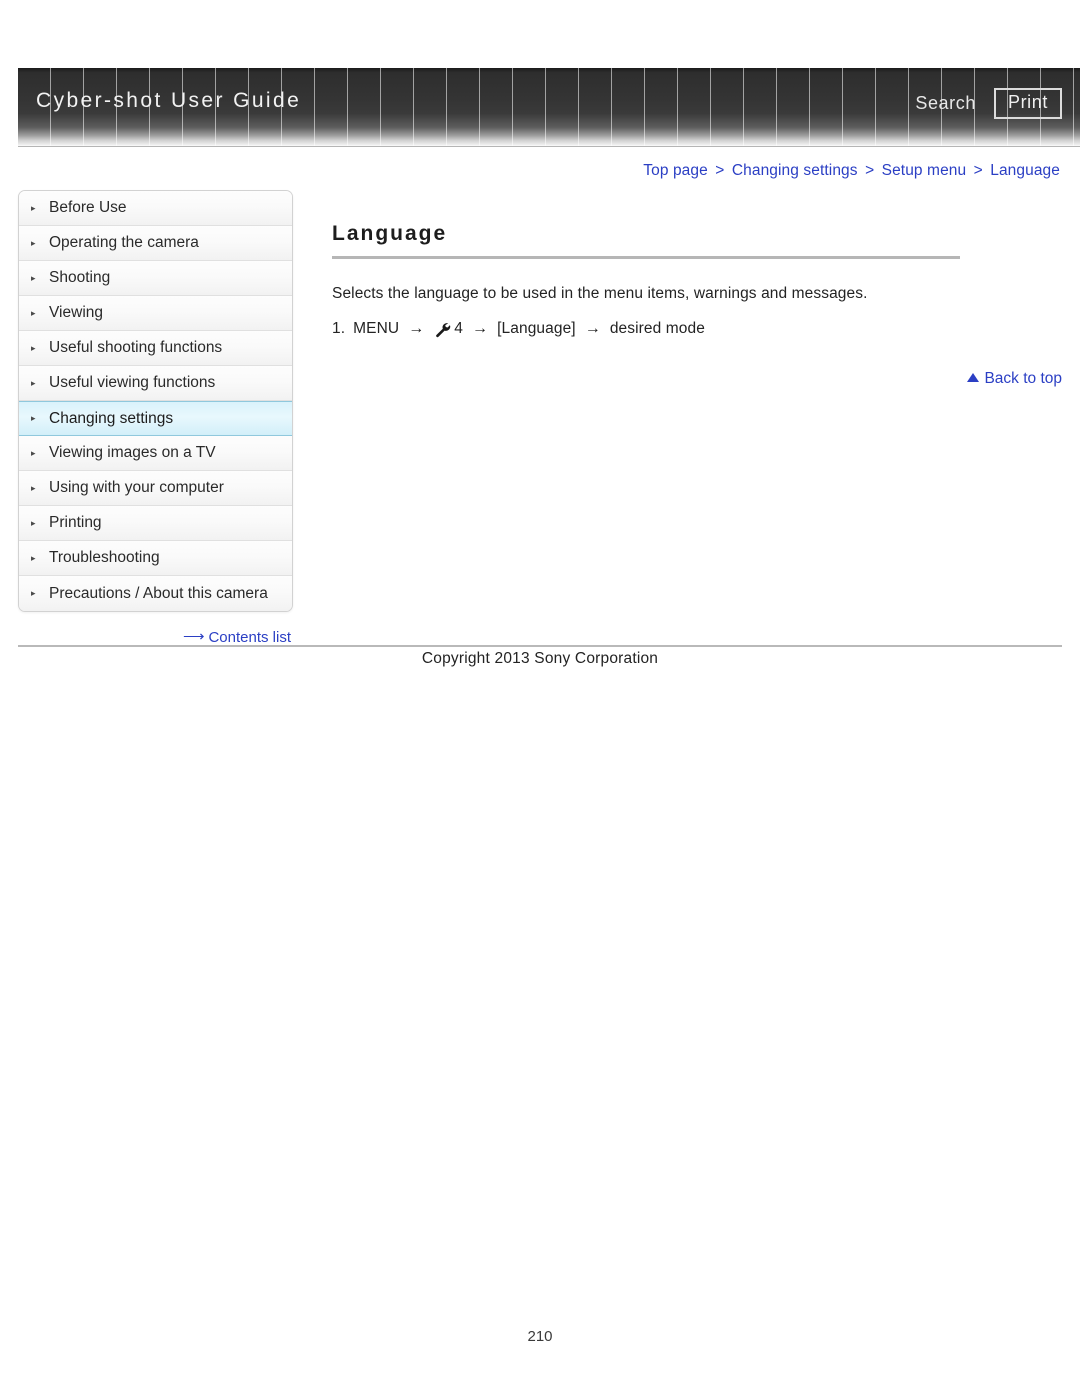 Image resolution: width=1080 pixels, height=1397 pixels. What do you see at coordinates (75, 522) in the screenshot?
I see `sidebar-item-label: Printing` at bounding box center [75, 522].